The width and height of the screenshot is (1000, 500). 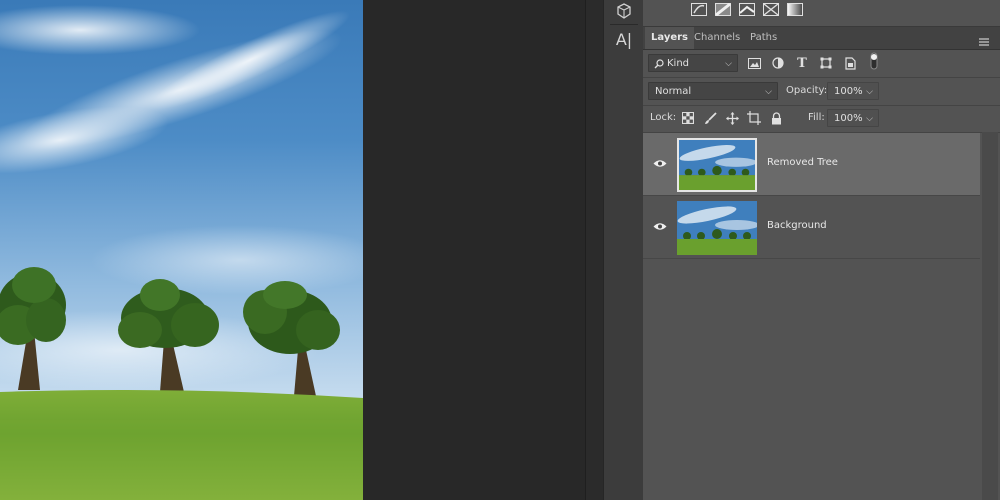 I want to click on layers-scrollbar, so click(x=990, y=316).